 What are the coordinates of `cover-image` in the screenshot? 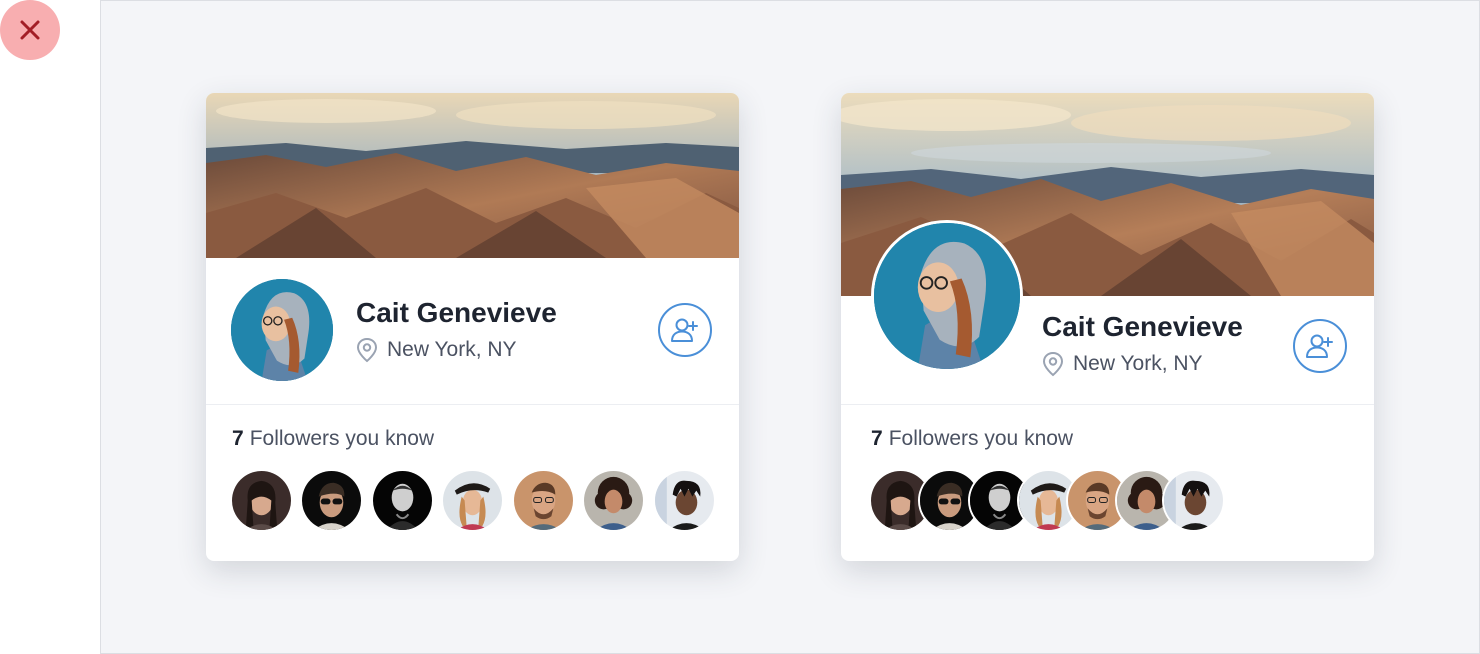 It's located at (472, 175).